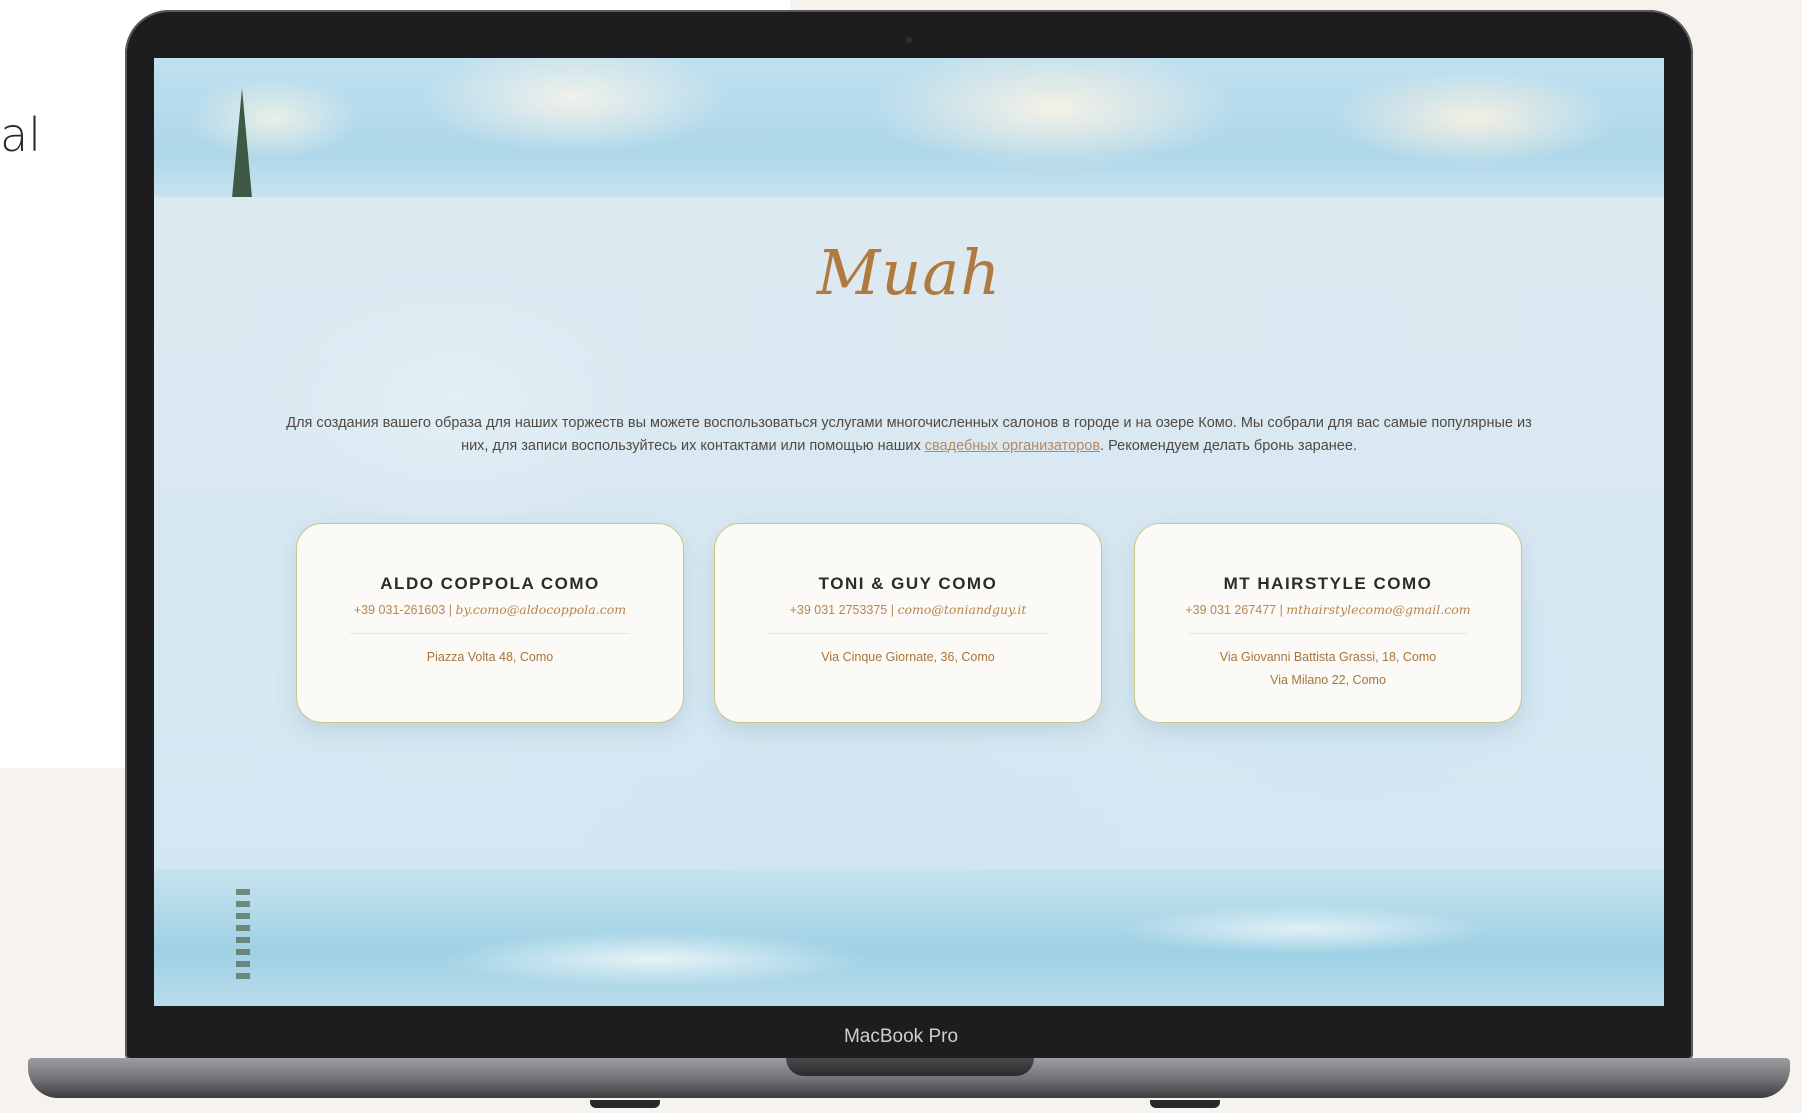  What do you see at coordinates (901, 1036) in the screenshot?
I see `laptop-model-label: MacBook Pro` at bounding box center [901, 1036].